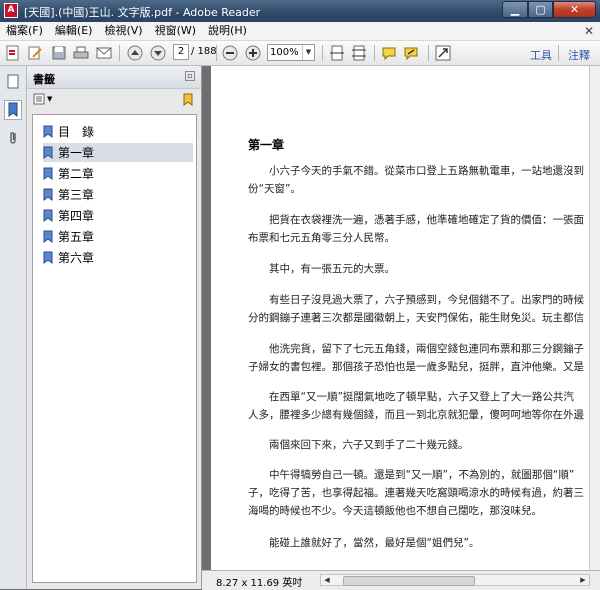 The image size is (600, 590). What do you see at coordinates (74, 31) in the screenshot?
I see `menu-edit: 編輯(E)` at bounding box center [74, 31].